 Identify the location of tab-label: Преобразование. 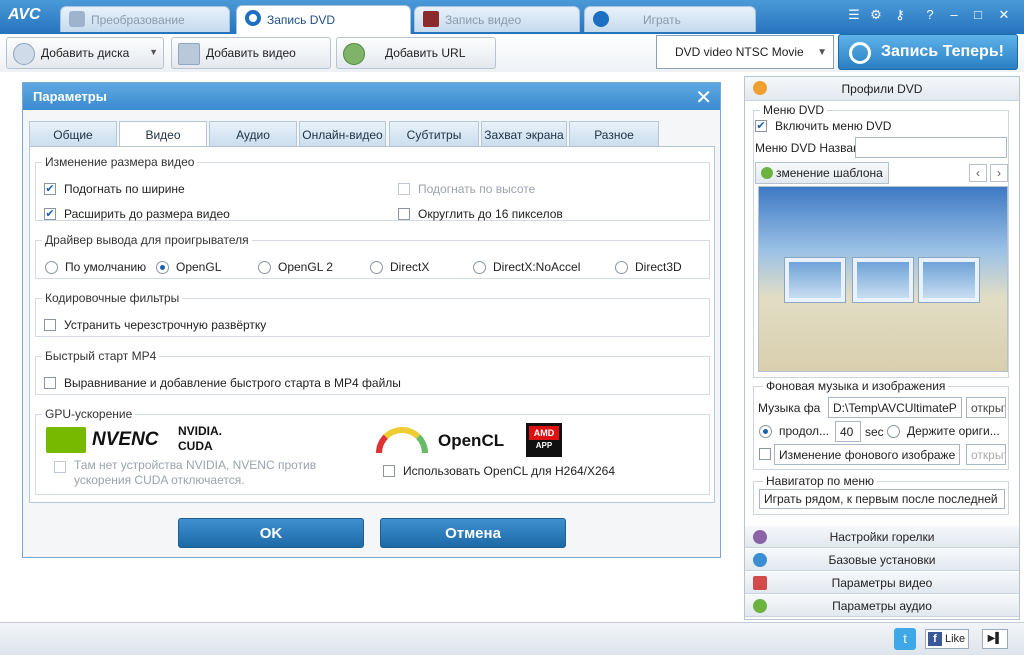
(138, 19).